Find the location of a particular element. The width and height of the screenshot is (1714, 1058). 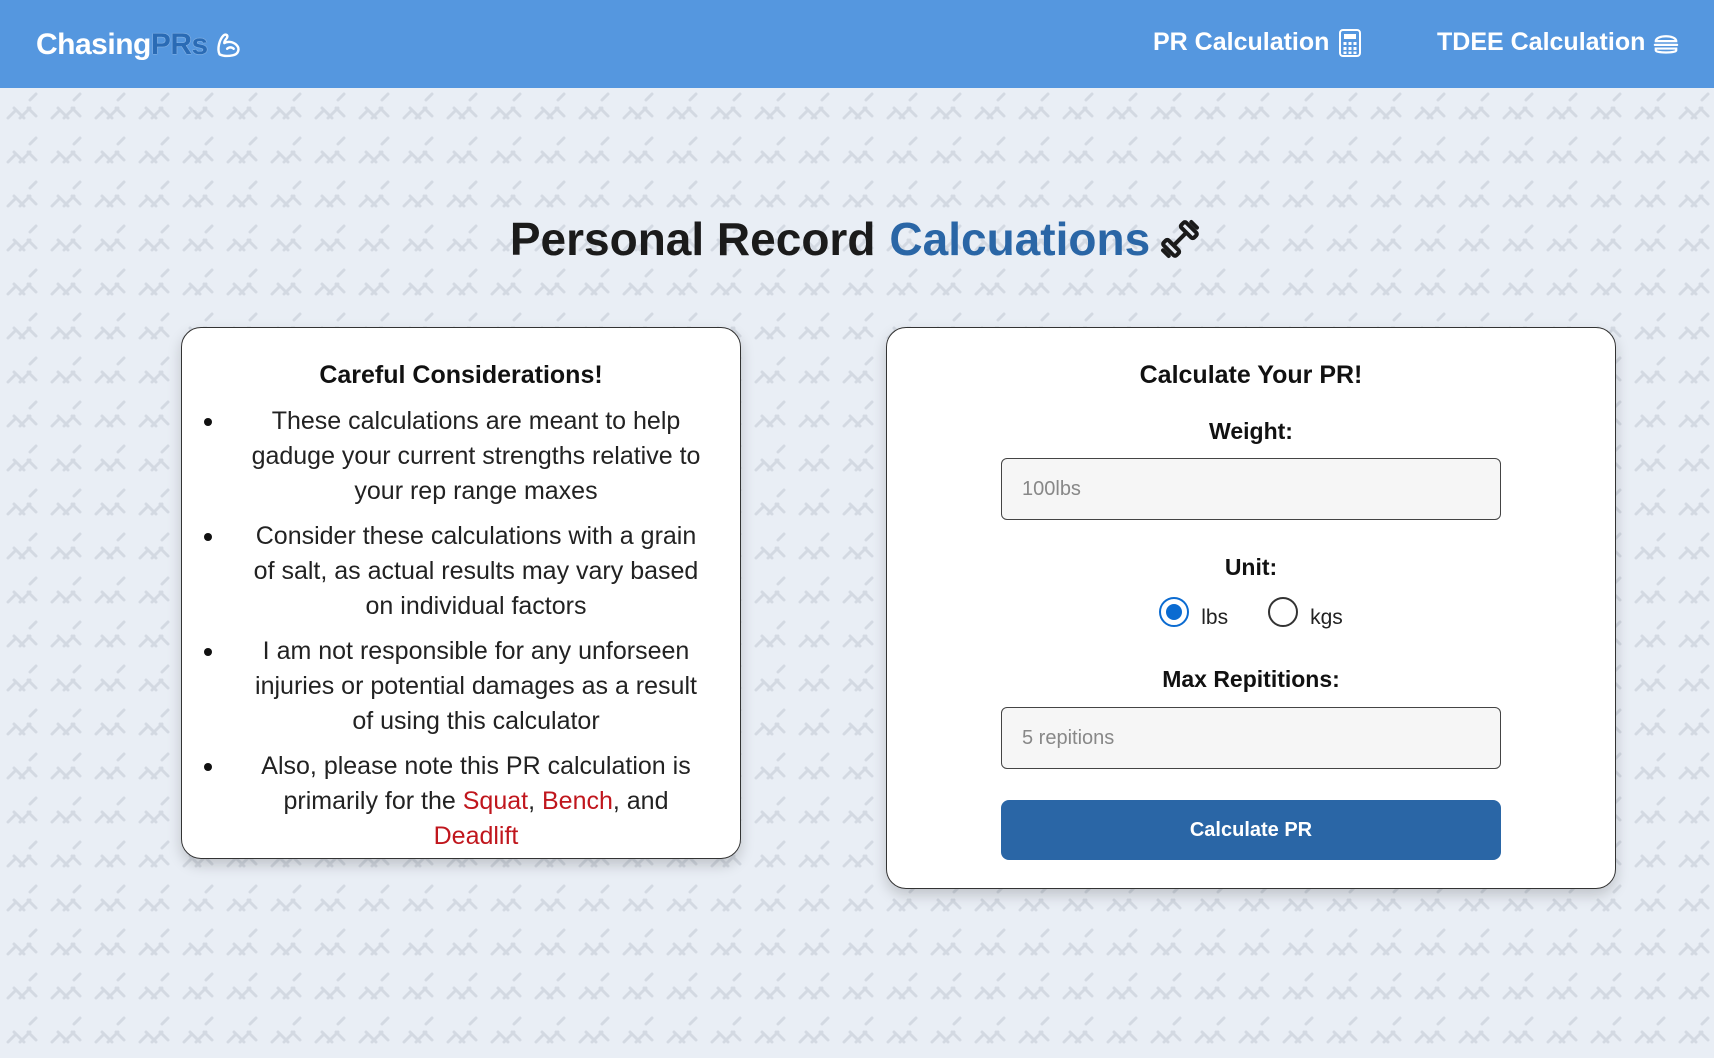

considerations-heading: Careful Considerations! is located at coordinates (461, 375).